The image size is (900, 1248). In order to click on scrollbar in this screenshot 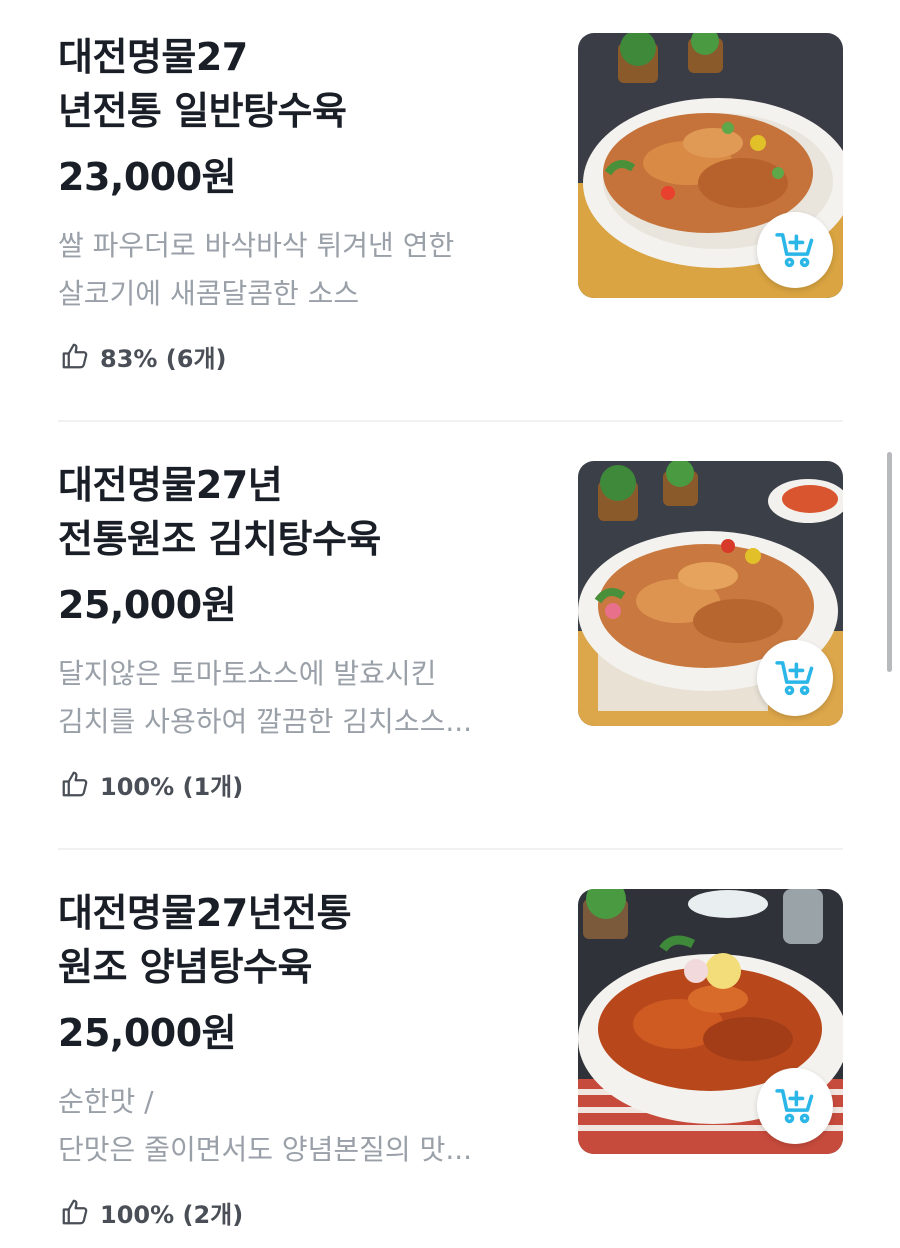, I will do `click(889, 562)`.